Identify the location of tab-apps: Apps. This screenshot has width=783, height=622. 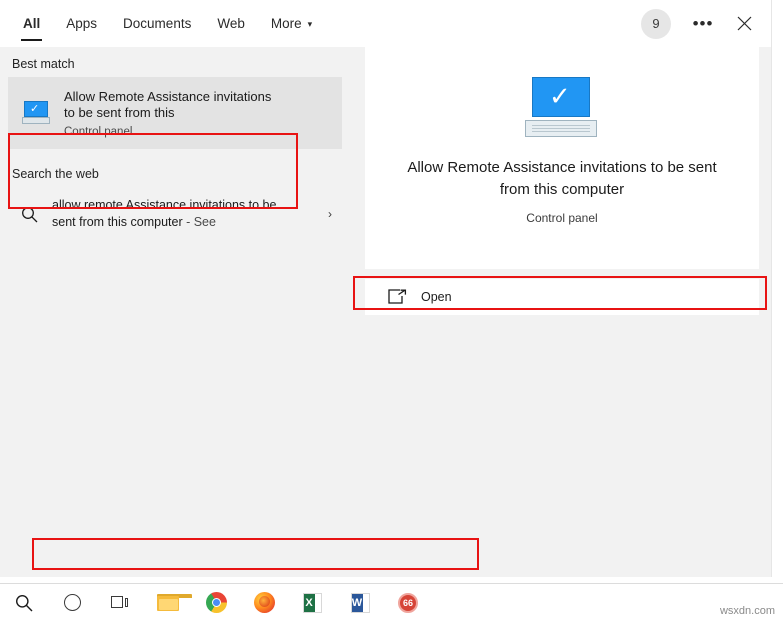
(81, 23).